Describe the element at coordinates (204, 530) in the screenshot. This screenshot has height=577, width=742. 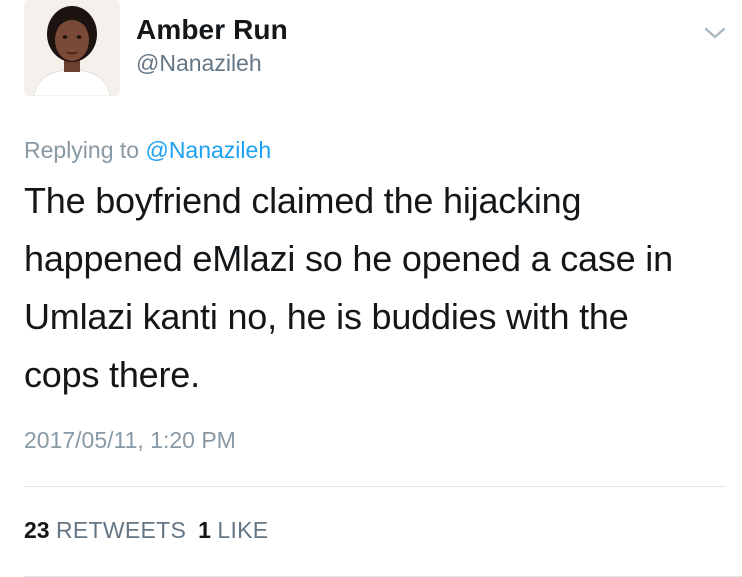
I see `like-count: 1` at that location.